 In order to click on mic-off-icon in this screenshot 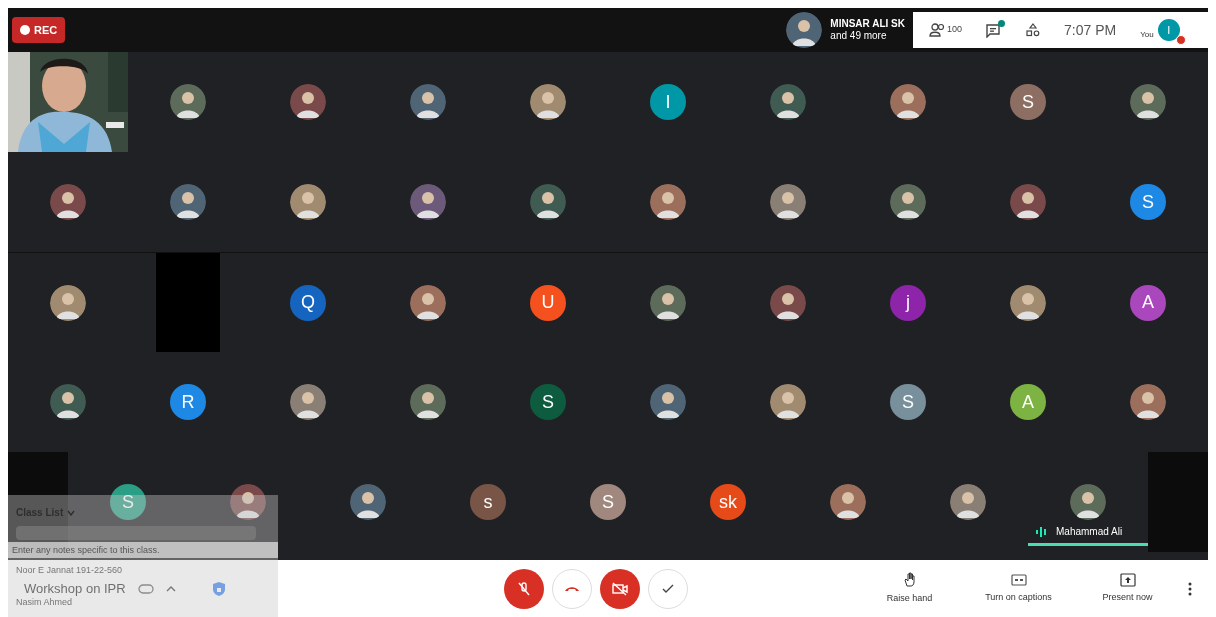, I will do `click(524, 588)`.